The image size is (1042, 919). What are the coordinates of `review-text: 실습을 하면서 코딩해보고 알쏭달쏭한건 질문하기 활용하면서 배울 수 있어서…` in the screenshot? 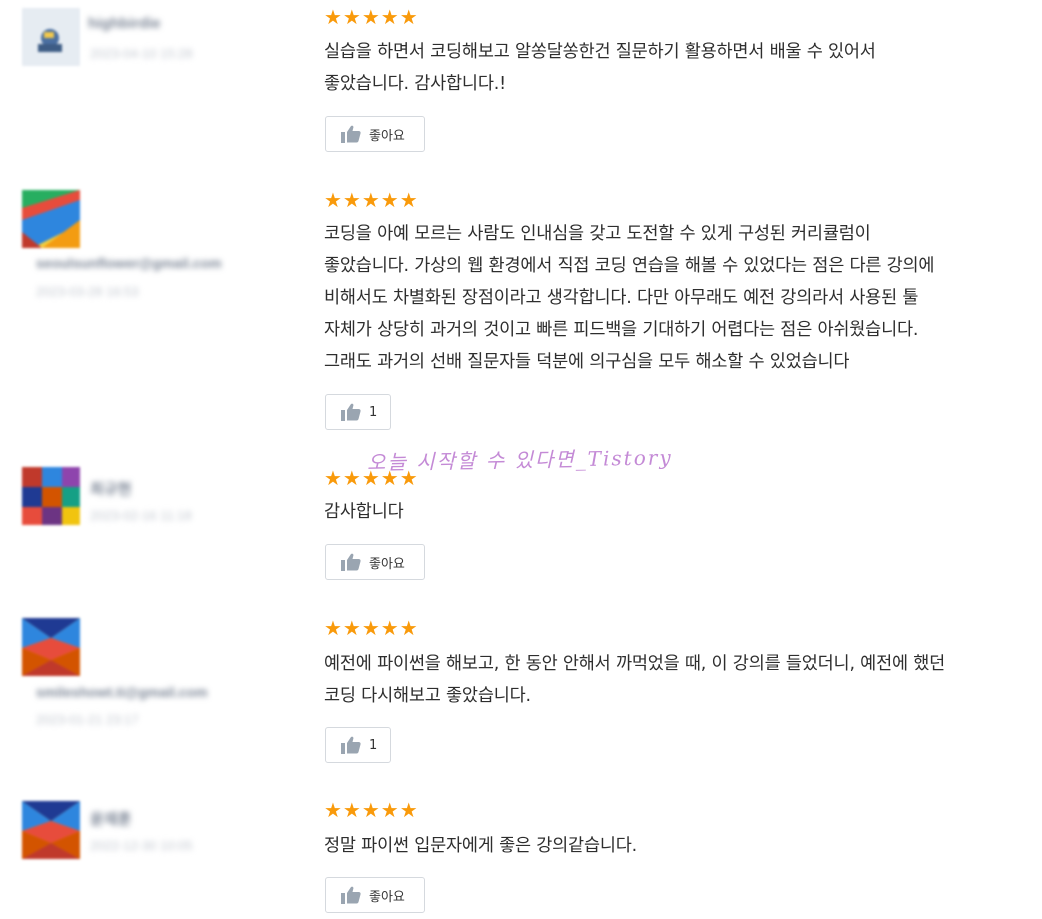 It's located at (600, 68).